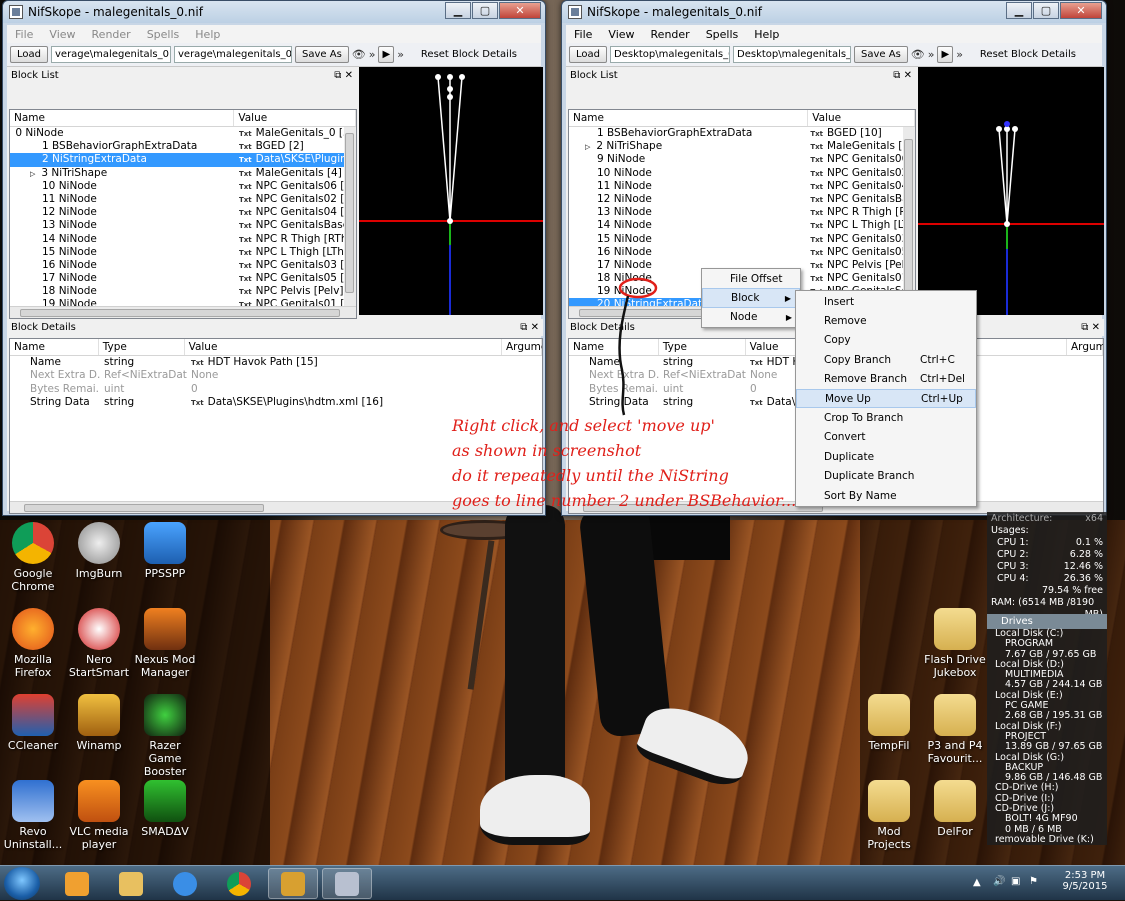 The width and height of the screenshot is (1125, 901). I want to click on desktop-shortcut: SMADΔV, so click(165, 809).